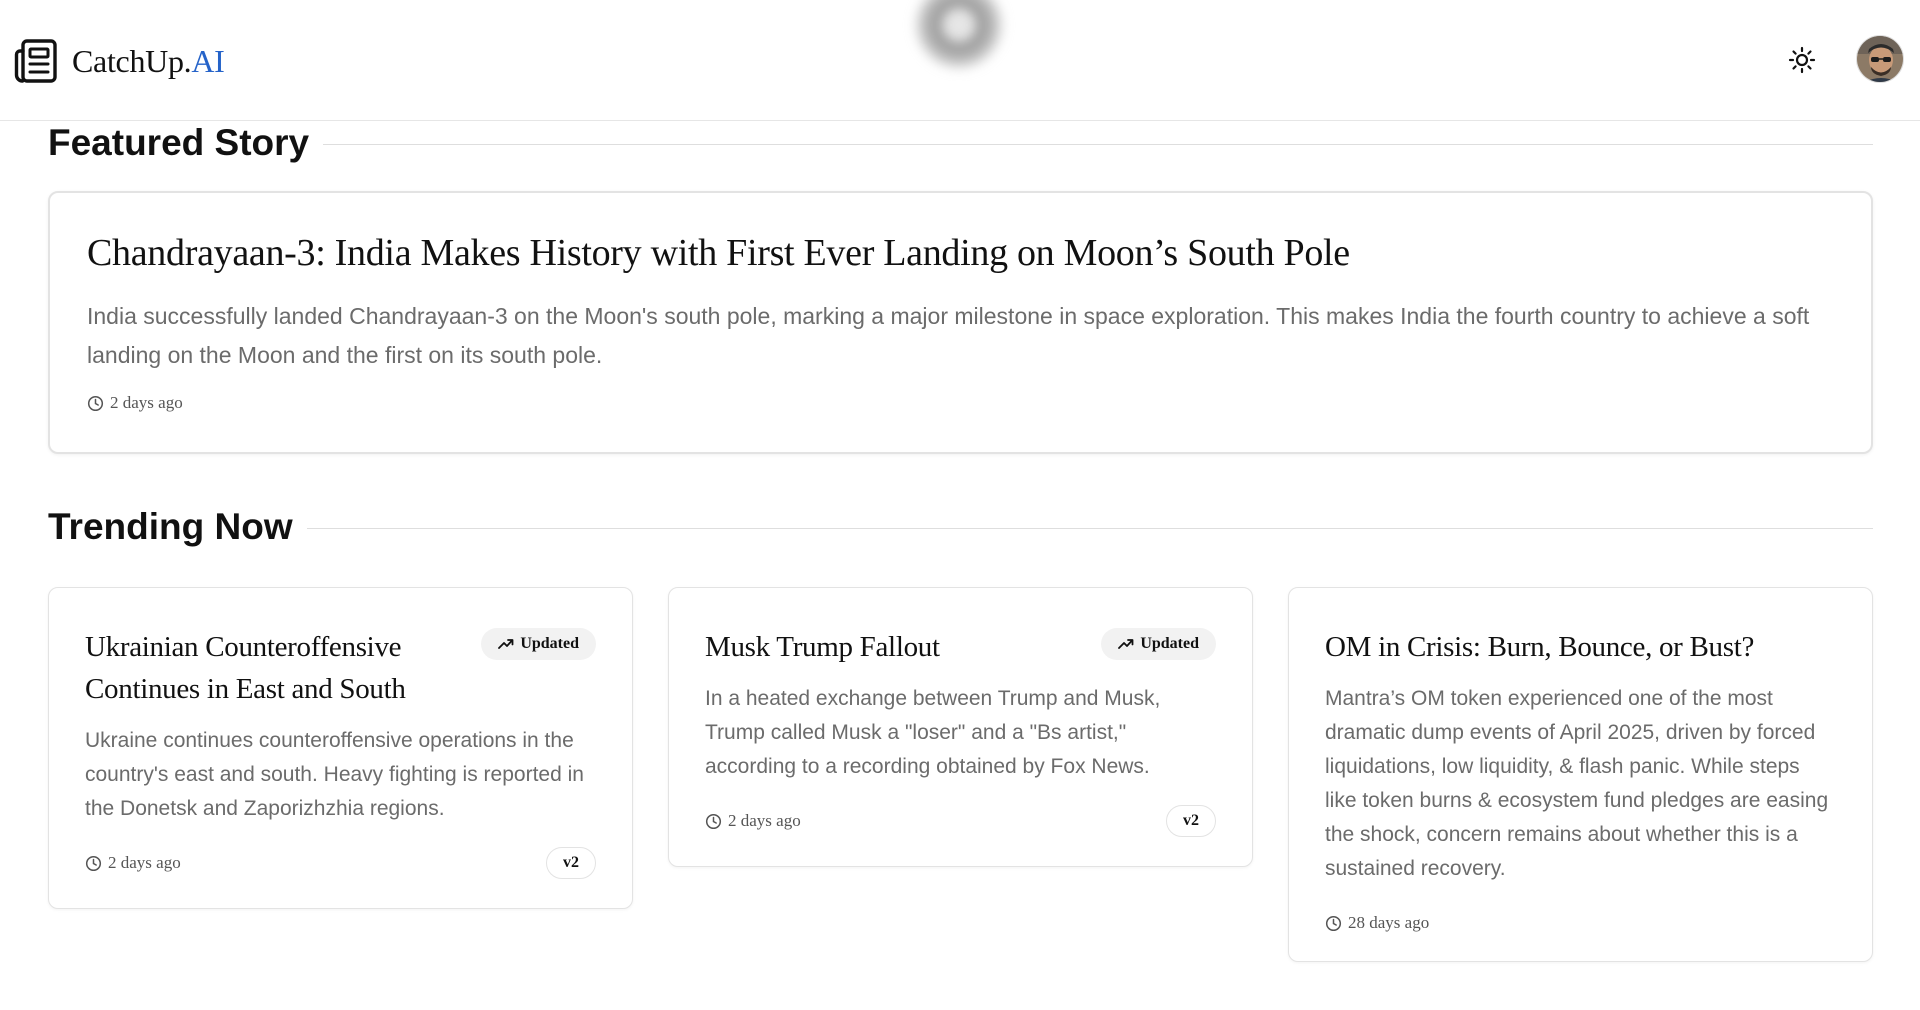  What do you see at coordinates (170, 526) in the screenshot?
I see `trending-heading: Trending Now` at bounding box center [170, 526].